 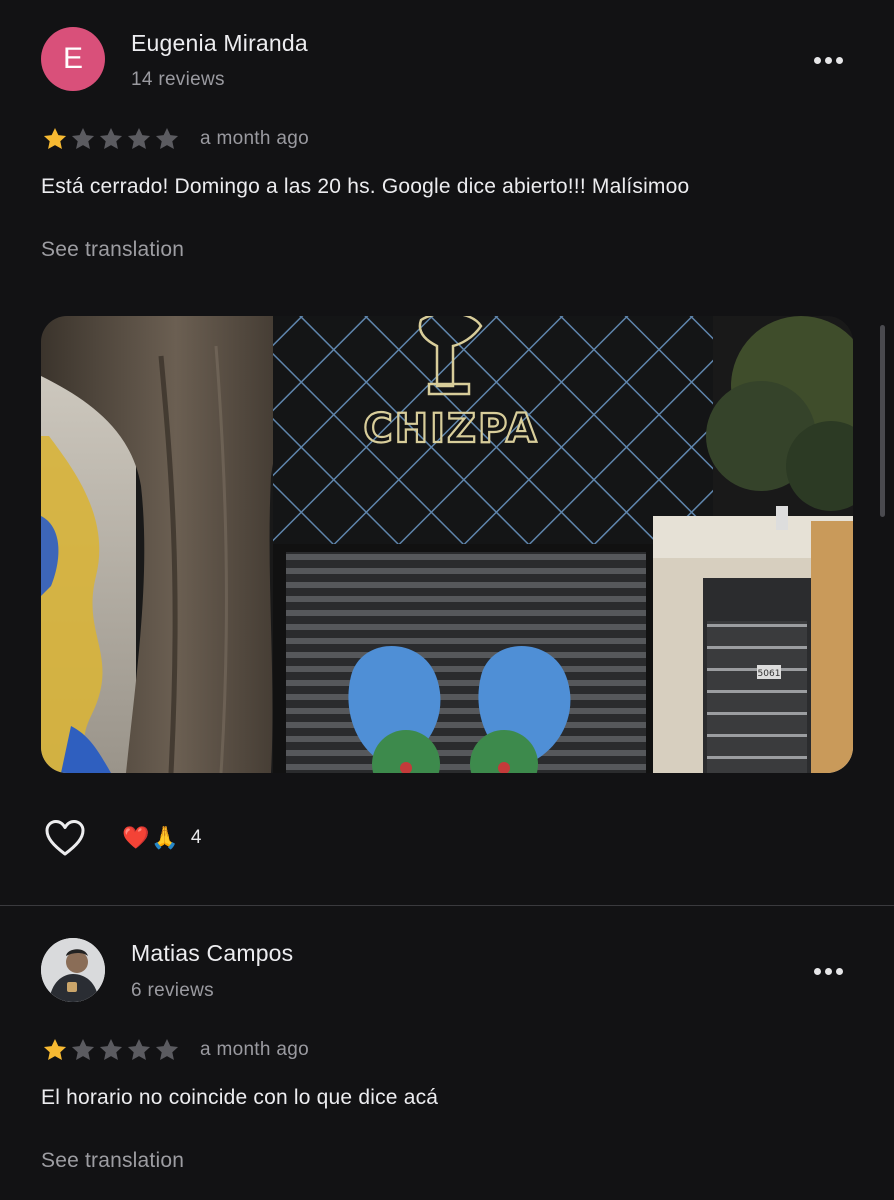 What do you see at coordinates (769, 674) in the screenshot?
I see `photo-number-plate: 5061` at bounding box center [769, 674].